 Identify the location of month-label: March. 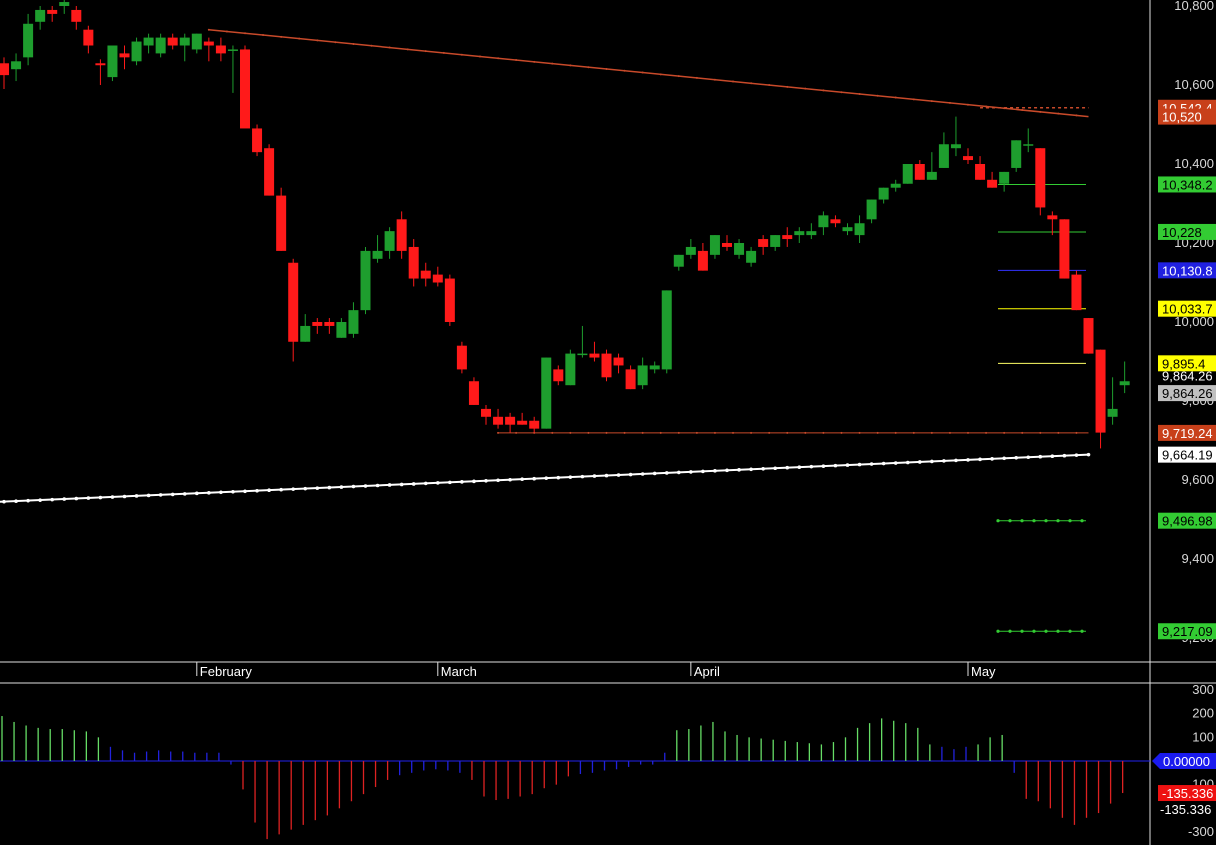
(459, 671).